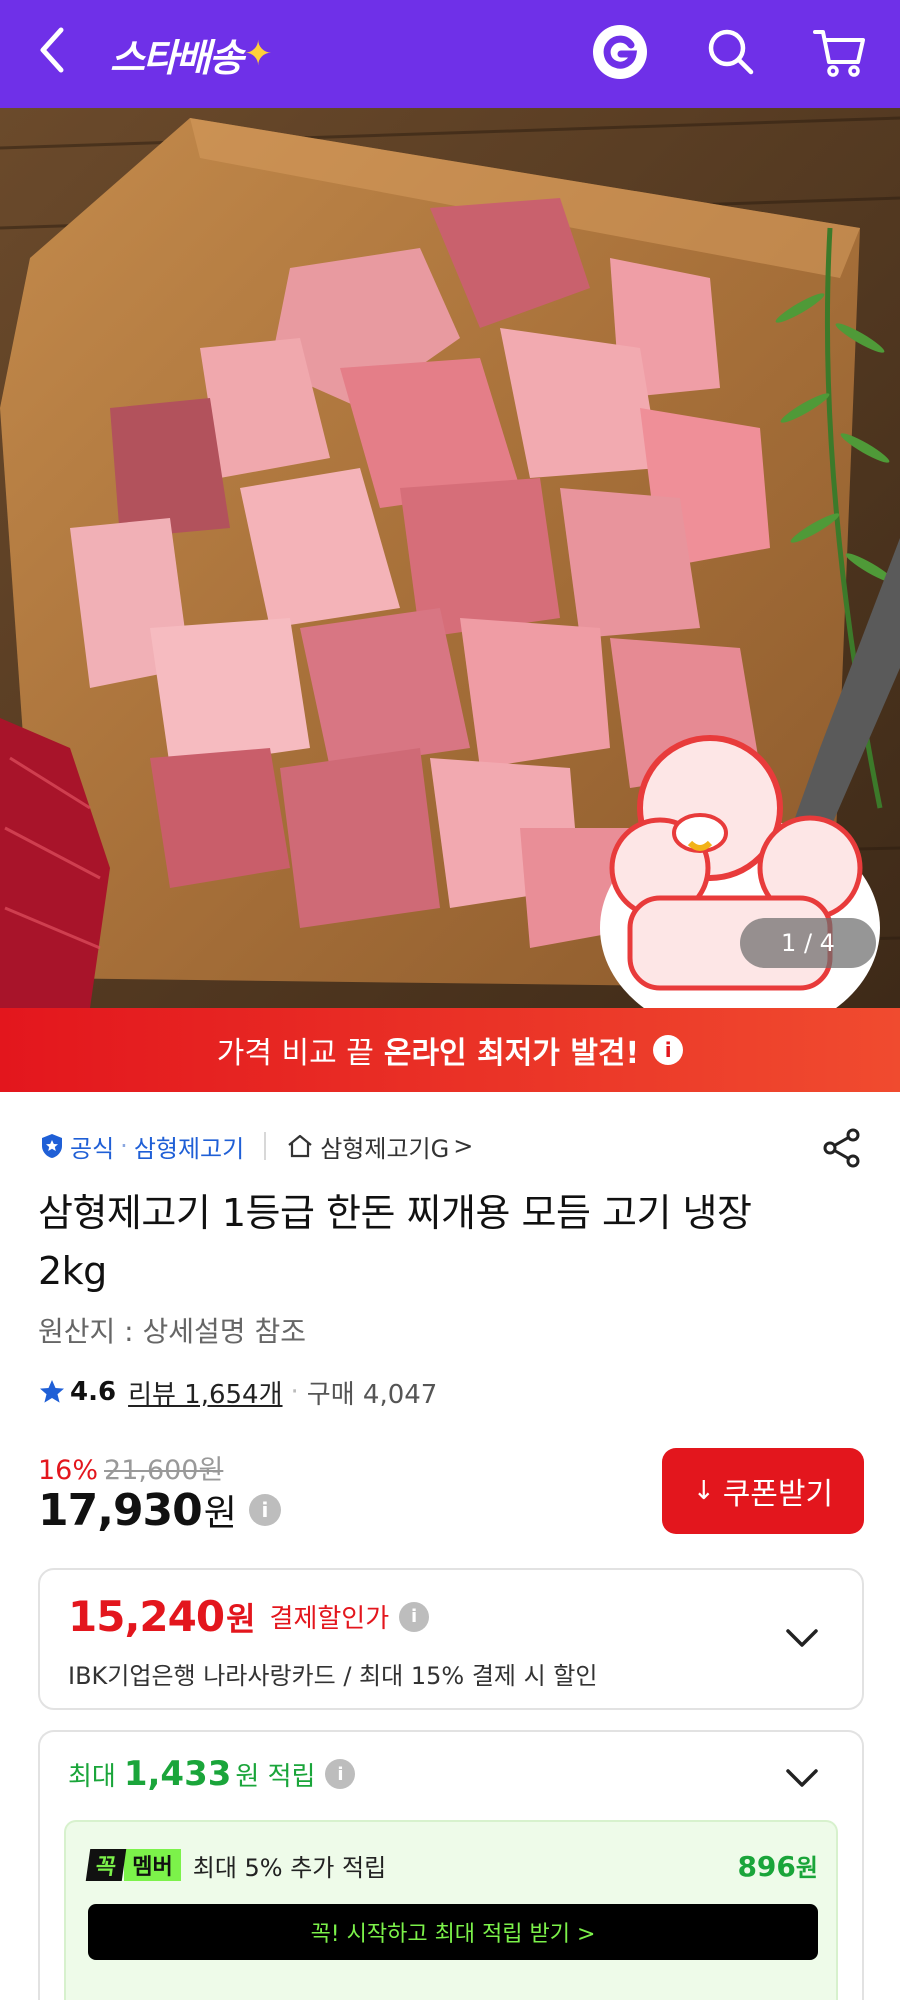 This screenshot has width=900, height=2000. Describe the element at coordinates (68, 1470) in the screenshot. I see `discount-rate: 16%` at that location.